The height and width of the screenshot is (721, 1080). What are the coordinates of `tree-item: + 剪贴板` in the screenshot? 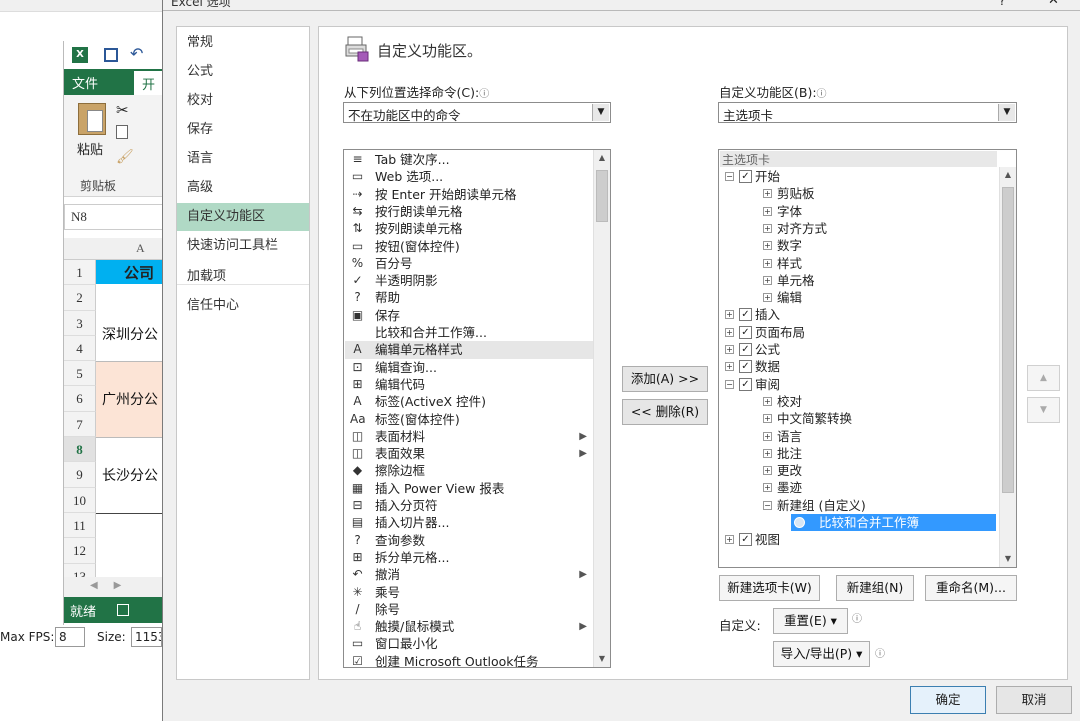 It's located at (859, 193).